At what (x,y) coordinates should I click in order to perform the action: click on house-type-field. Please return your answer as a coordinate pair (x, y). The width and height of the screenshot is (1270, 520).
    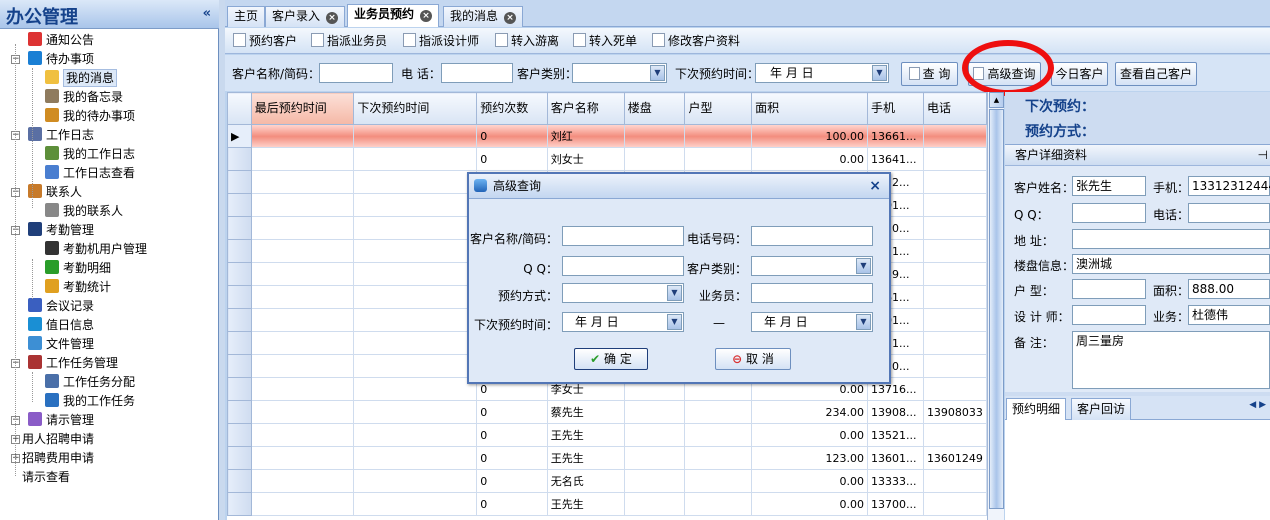
    Looking at the image, I should click on (1109, 289).